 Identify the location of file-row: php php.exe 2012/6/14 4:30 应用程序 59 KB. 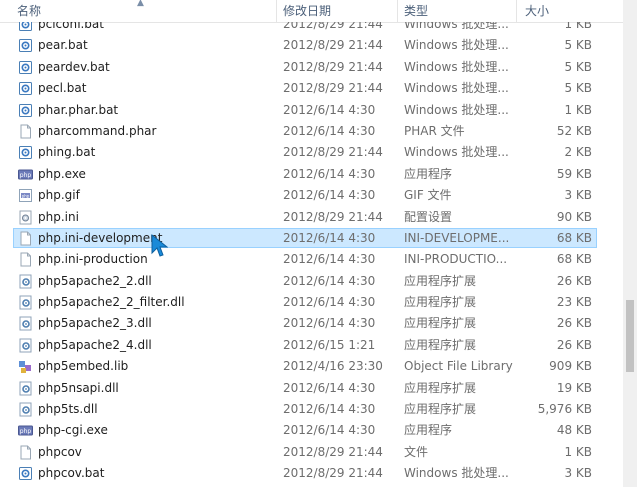
(311, 174).